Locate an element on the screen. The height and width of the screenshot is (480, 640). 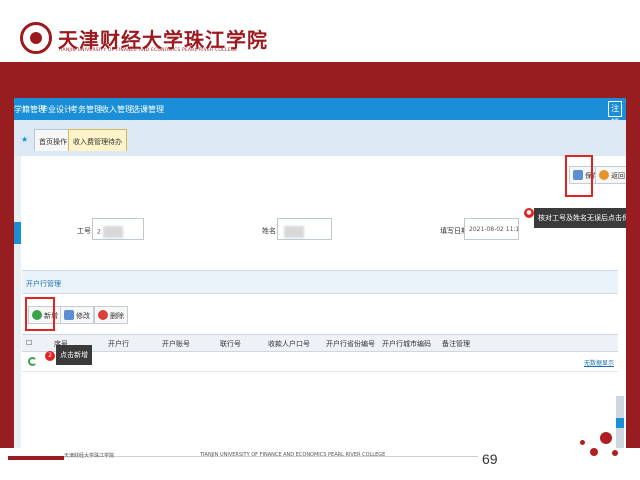
scrollbar-thumb is located at coordinates (620, 423).